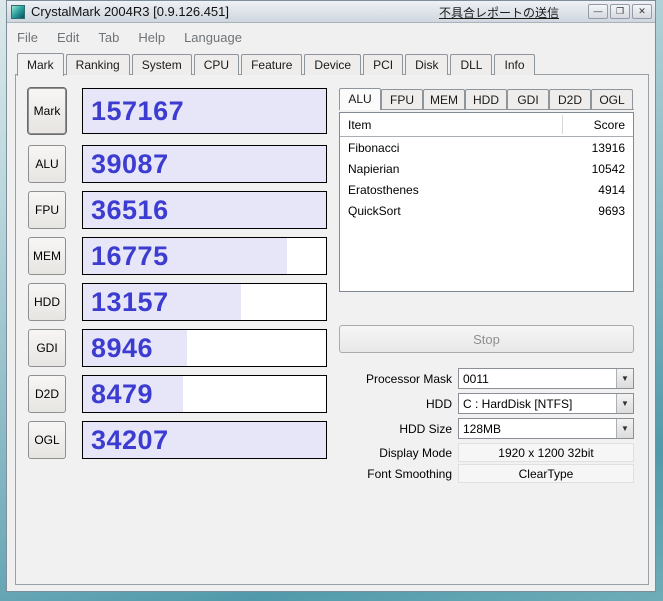  I want to click on fpu-score-bar: 36516, so click(204, 210).